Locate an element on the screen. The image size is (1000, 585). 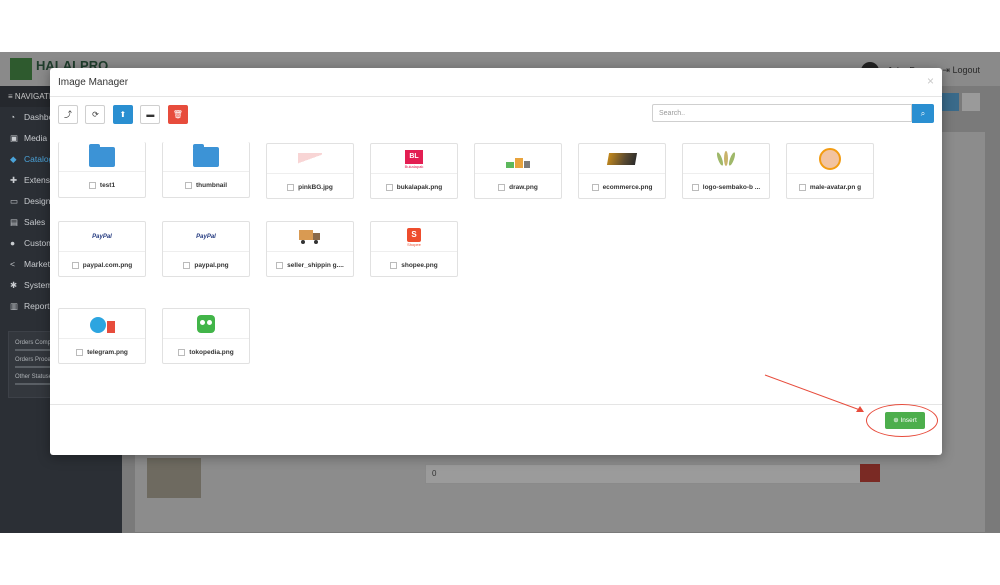
tile-caption: bukalapak.png is located at coordinates (414, 186).